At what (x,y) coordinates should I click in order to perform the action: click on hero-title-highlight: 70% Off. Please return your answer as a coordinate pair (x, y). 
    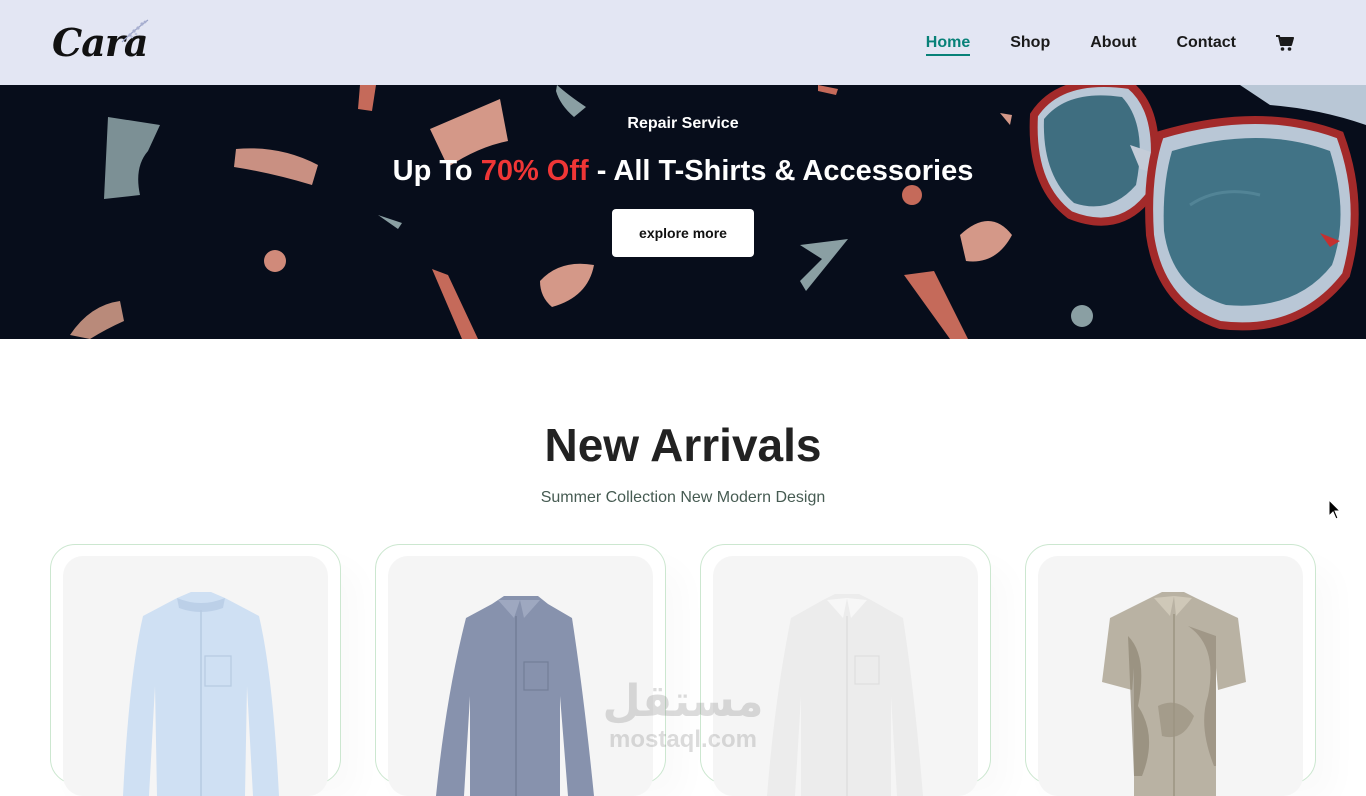
    Looking at the image, I should click on (534, 171).